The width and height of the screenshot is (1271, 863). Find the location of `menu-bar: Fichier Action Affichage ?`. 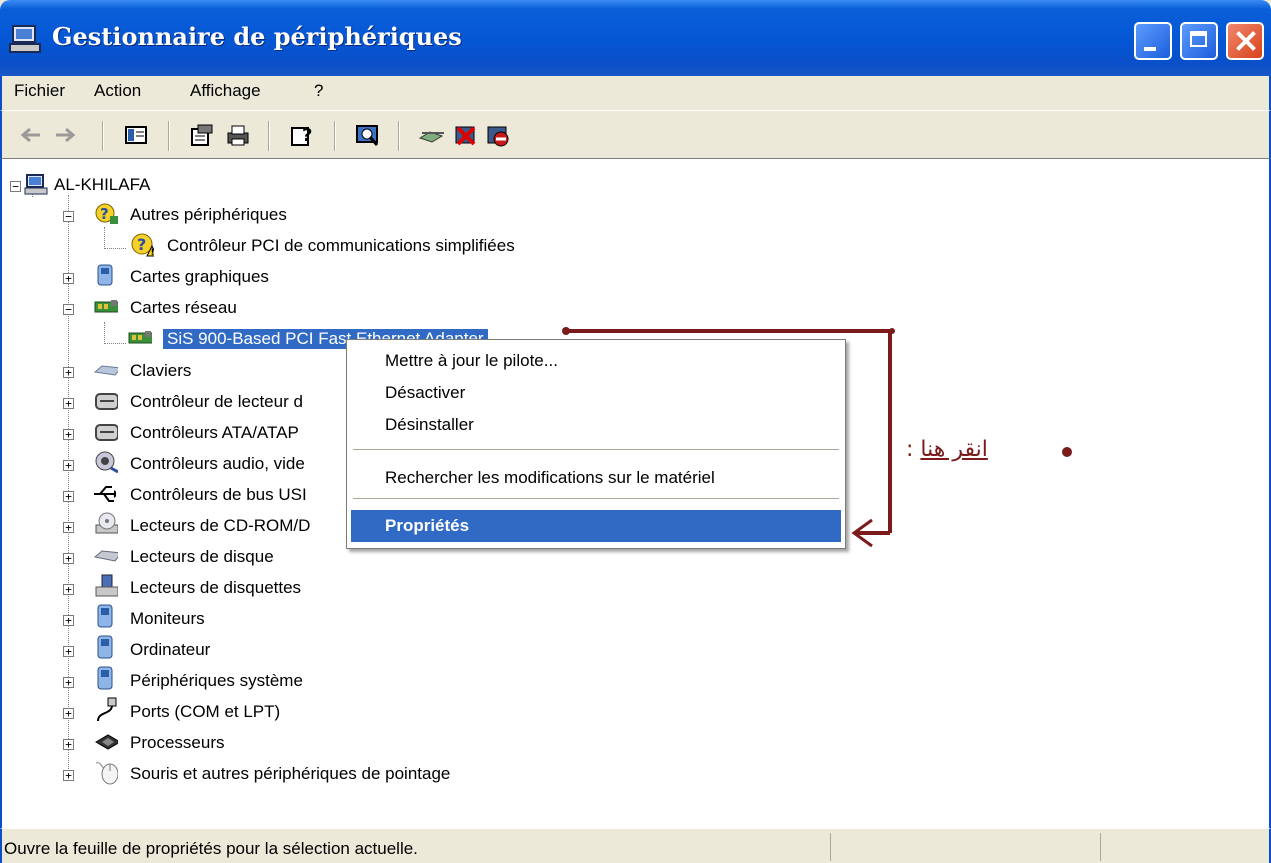

menu-bar: Fichier Action Affichage ? is located at coordinates (635, 93).